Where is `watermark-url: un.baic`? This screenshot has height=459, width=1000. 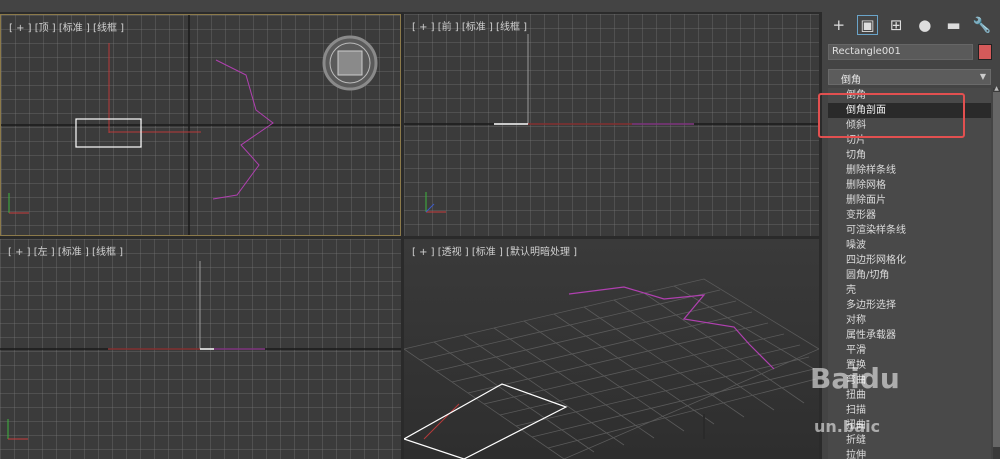
watermark-url: un.baic is located at coordinates (847, 426).